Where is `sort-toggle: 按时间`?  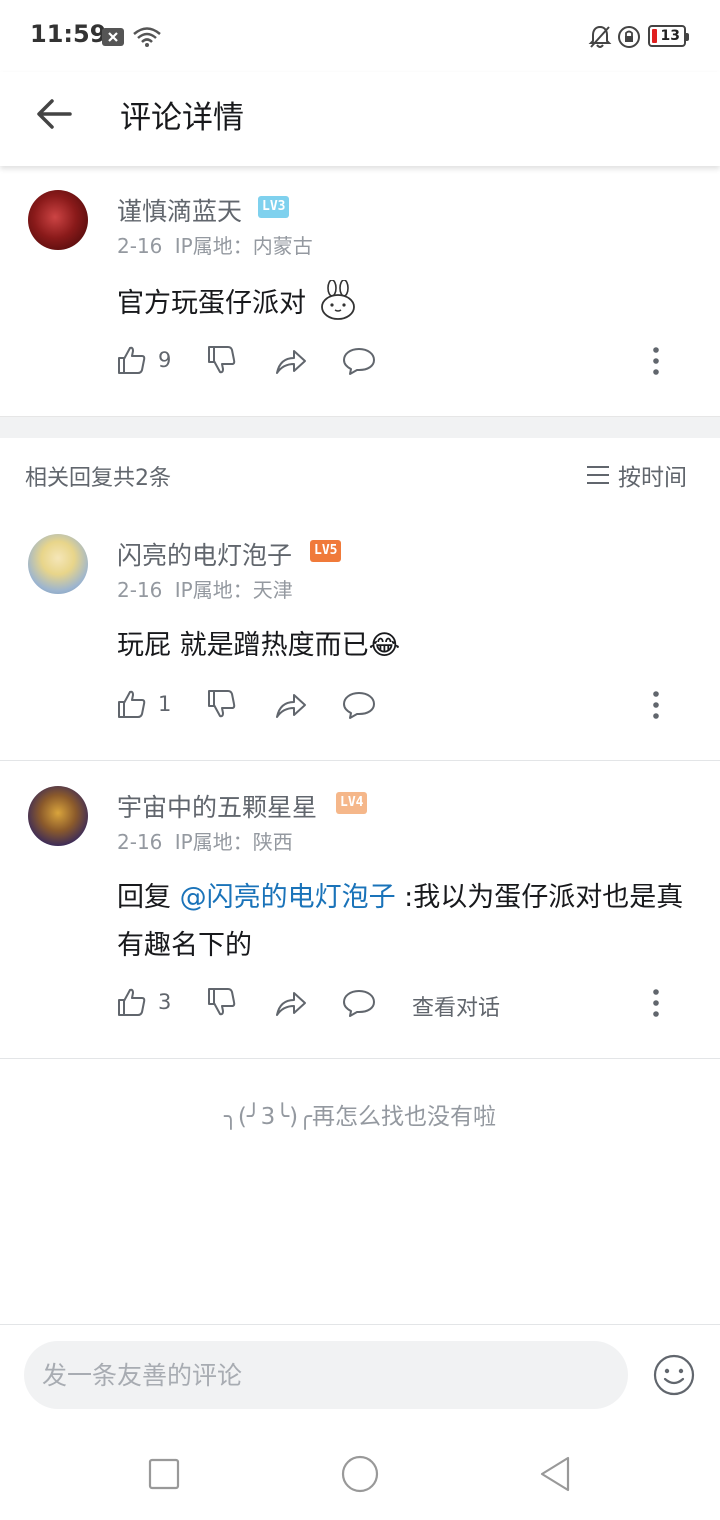 sort-toggle: 按时间 is located at coordinates (636, 475).